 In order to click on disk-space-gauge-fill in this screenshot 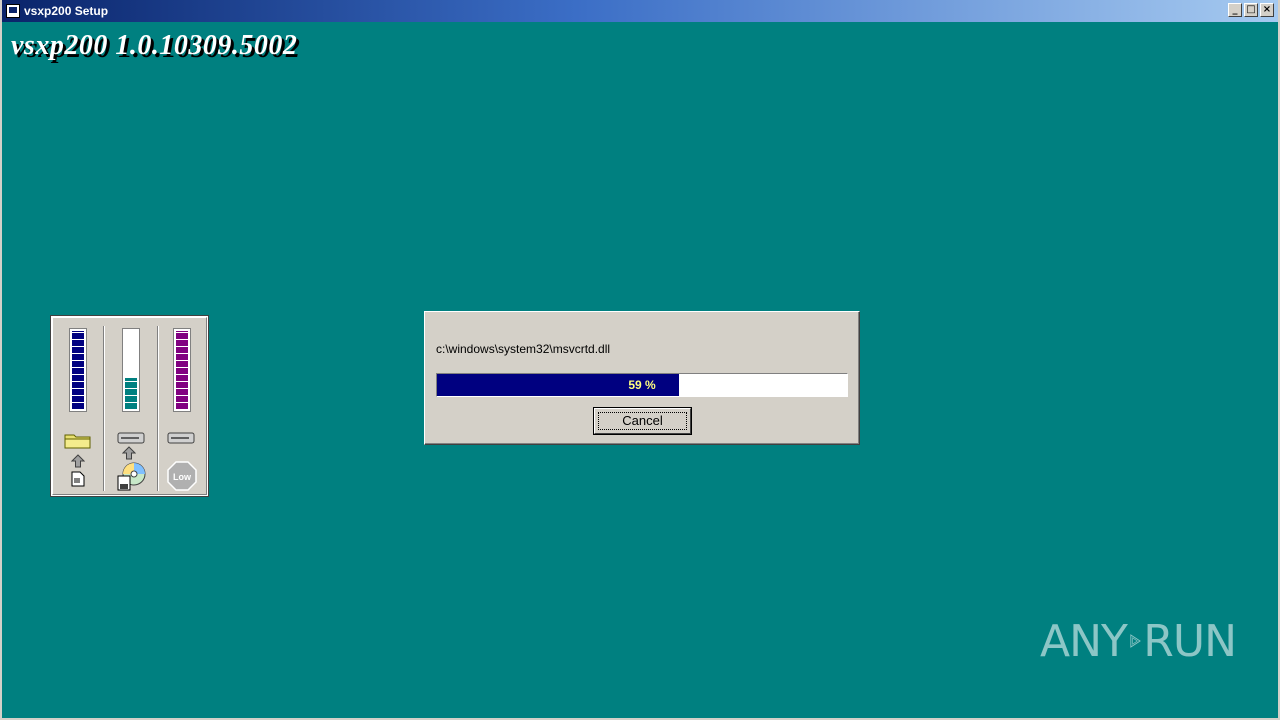, I will do `click(182, 370)`.